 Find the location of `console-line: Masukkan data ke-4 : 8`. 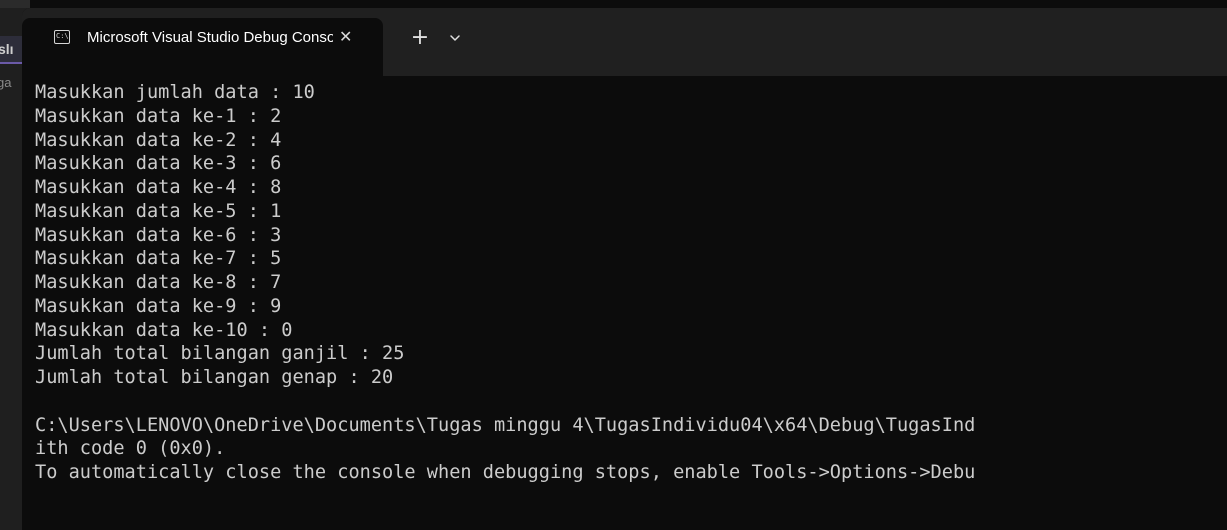

console-line: Masukkan data ke-4 : 8 is located at coordinates (158, 187).